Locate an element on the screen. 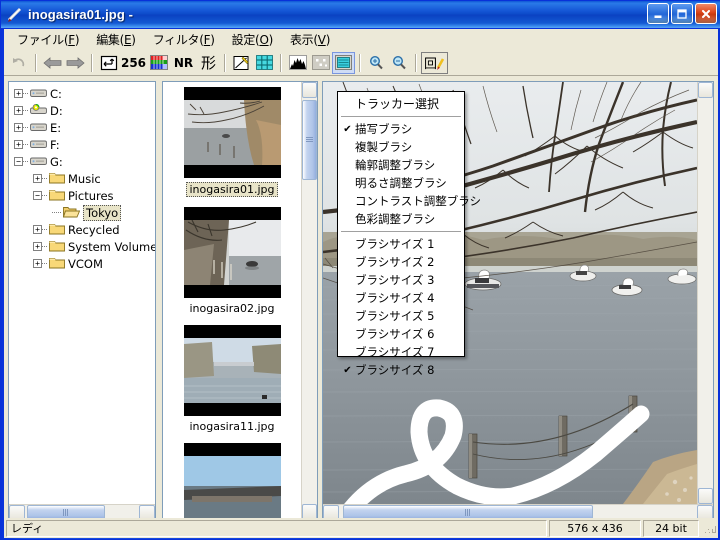  tree-node-tokyo: Tokyo is located at coordinates (83, 212).